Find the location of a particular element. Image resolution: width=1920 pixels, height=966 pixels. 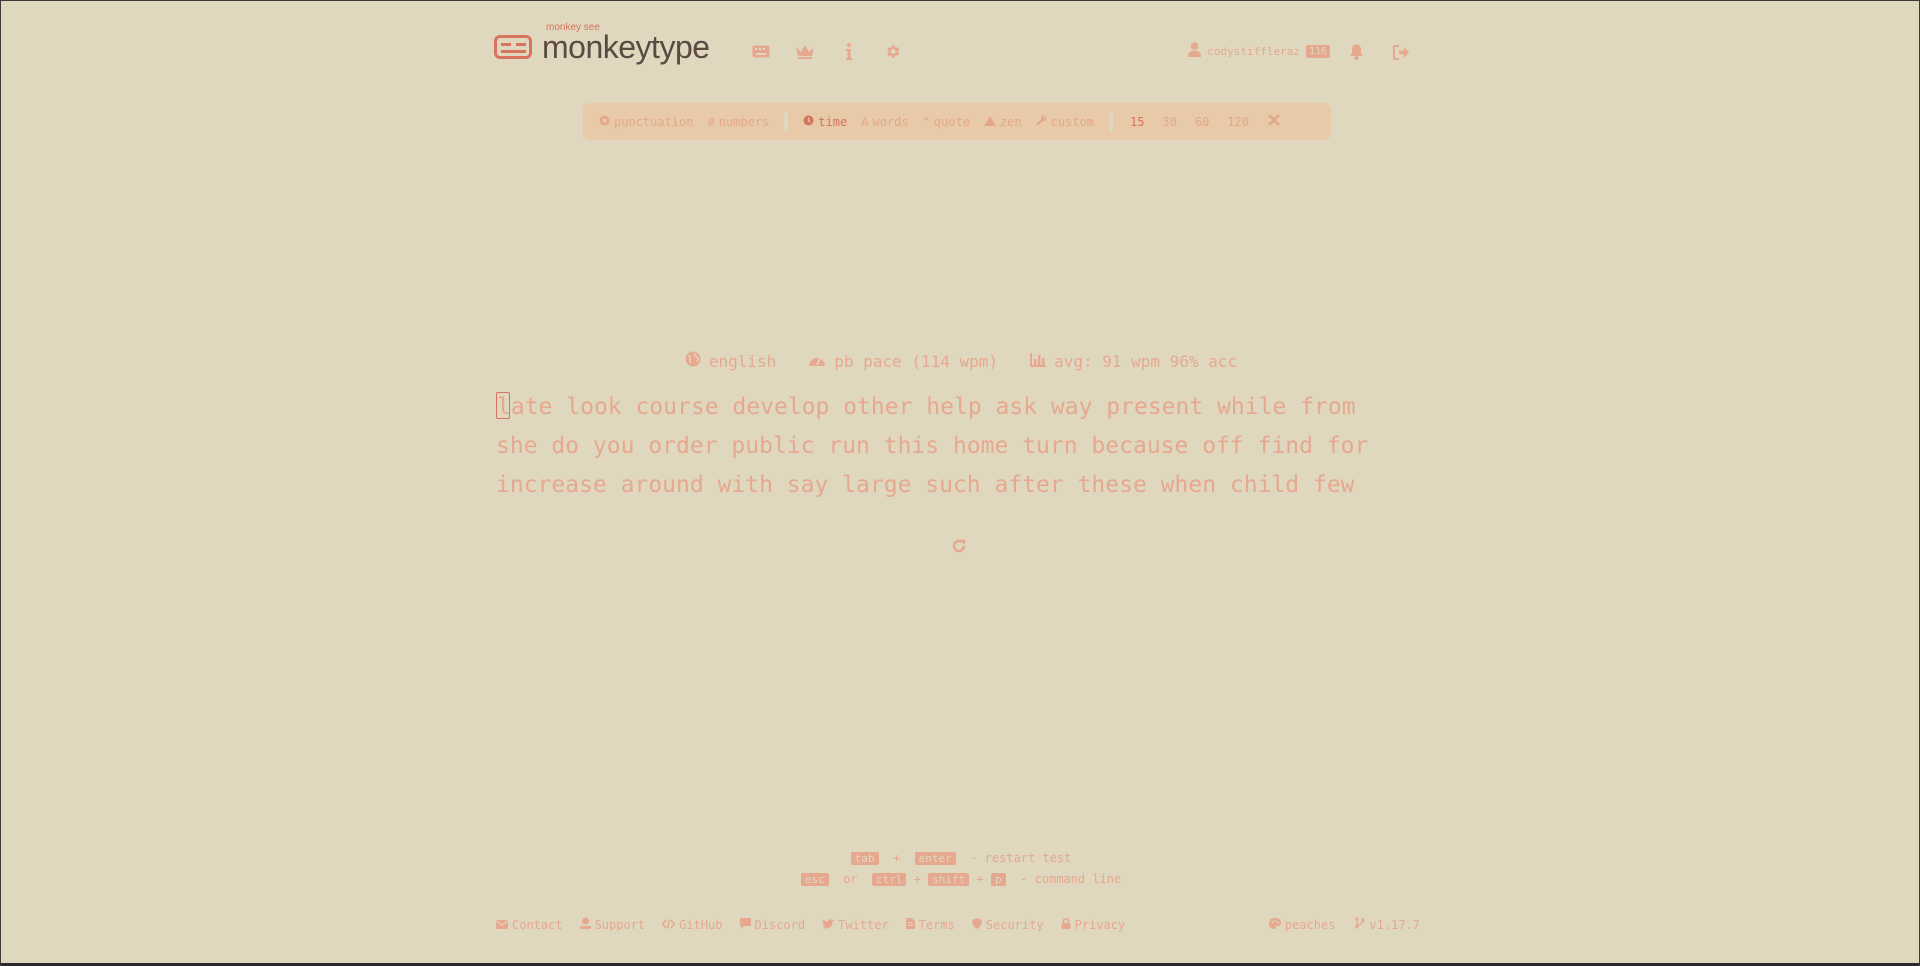

mode-custom-label: custom is located at coordinates (1072, 121).